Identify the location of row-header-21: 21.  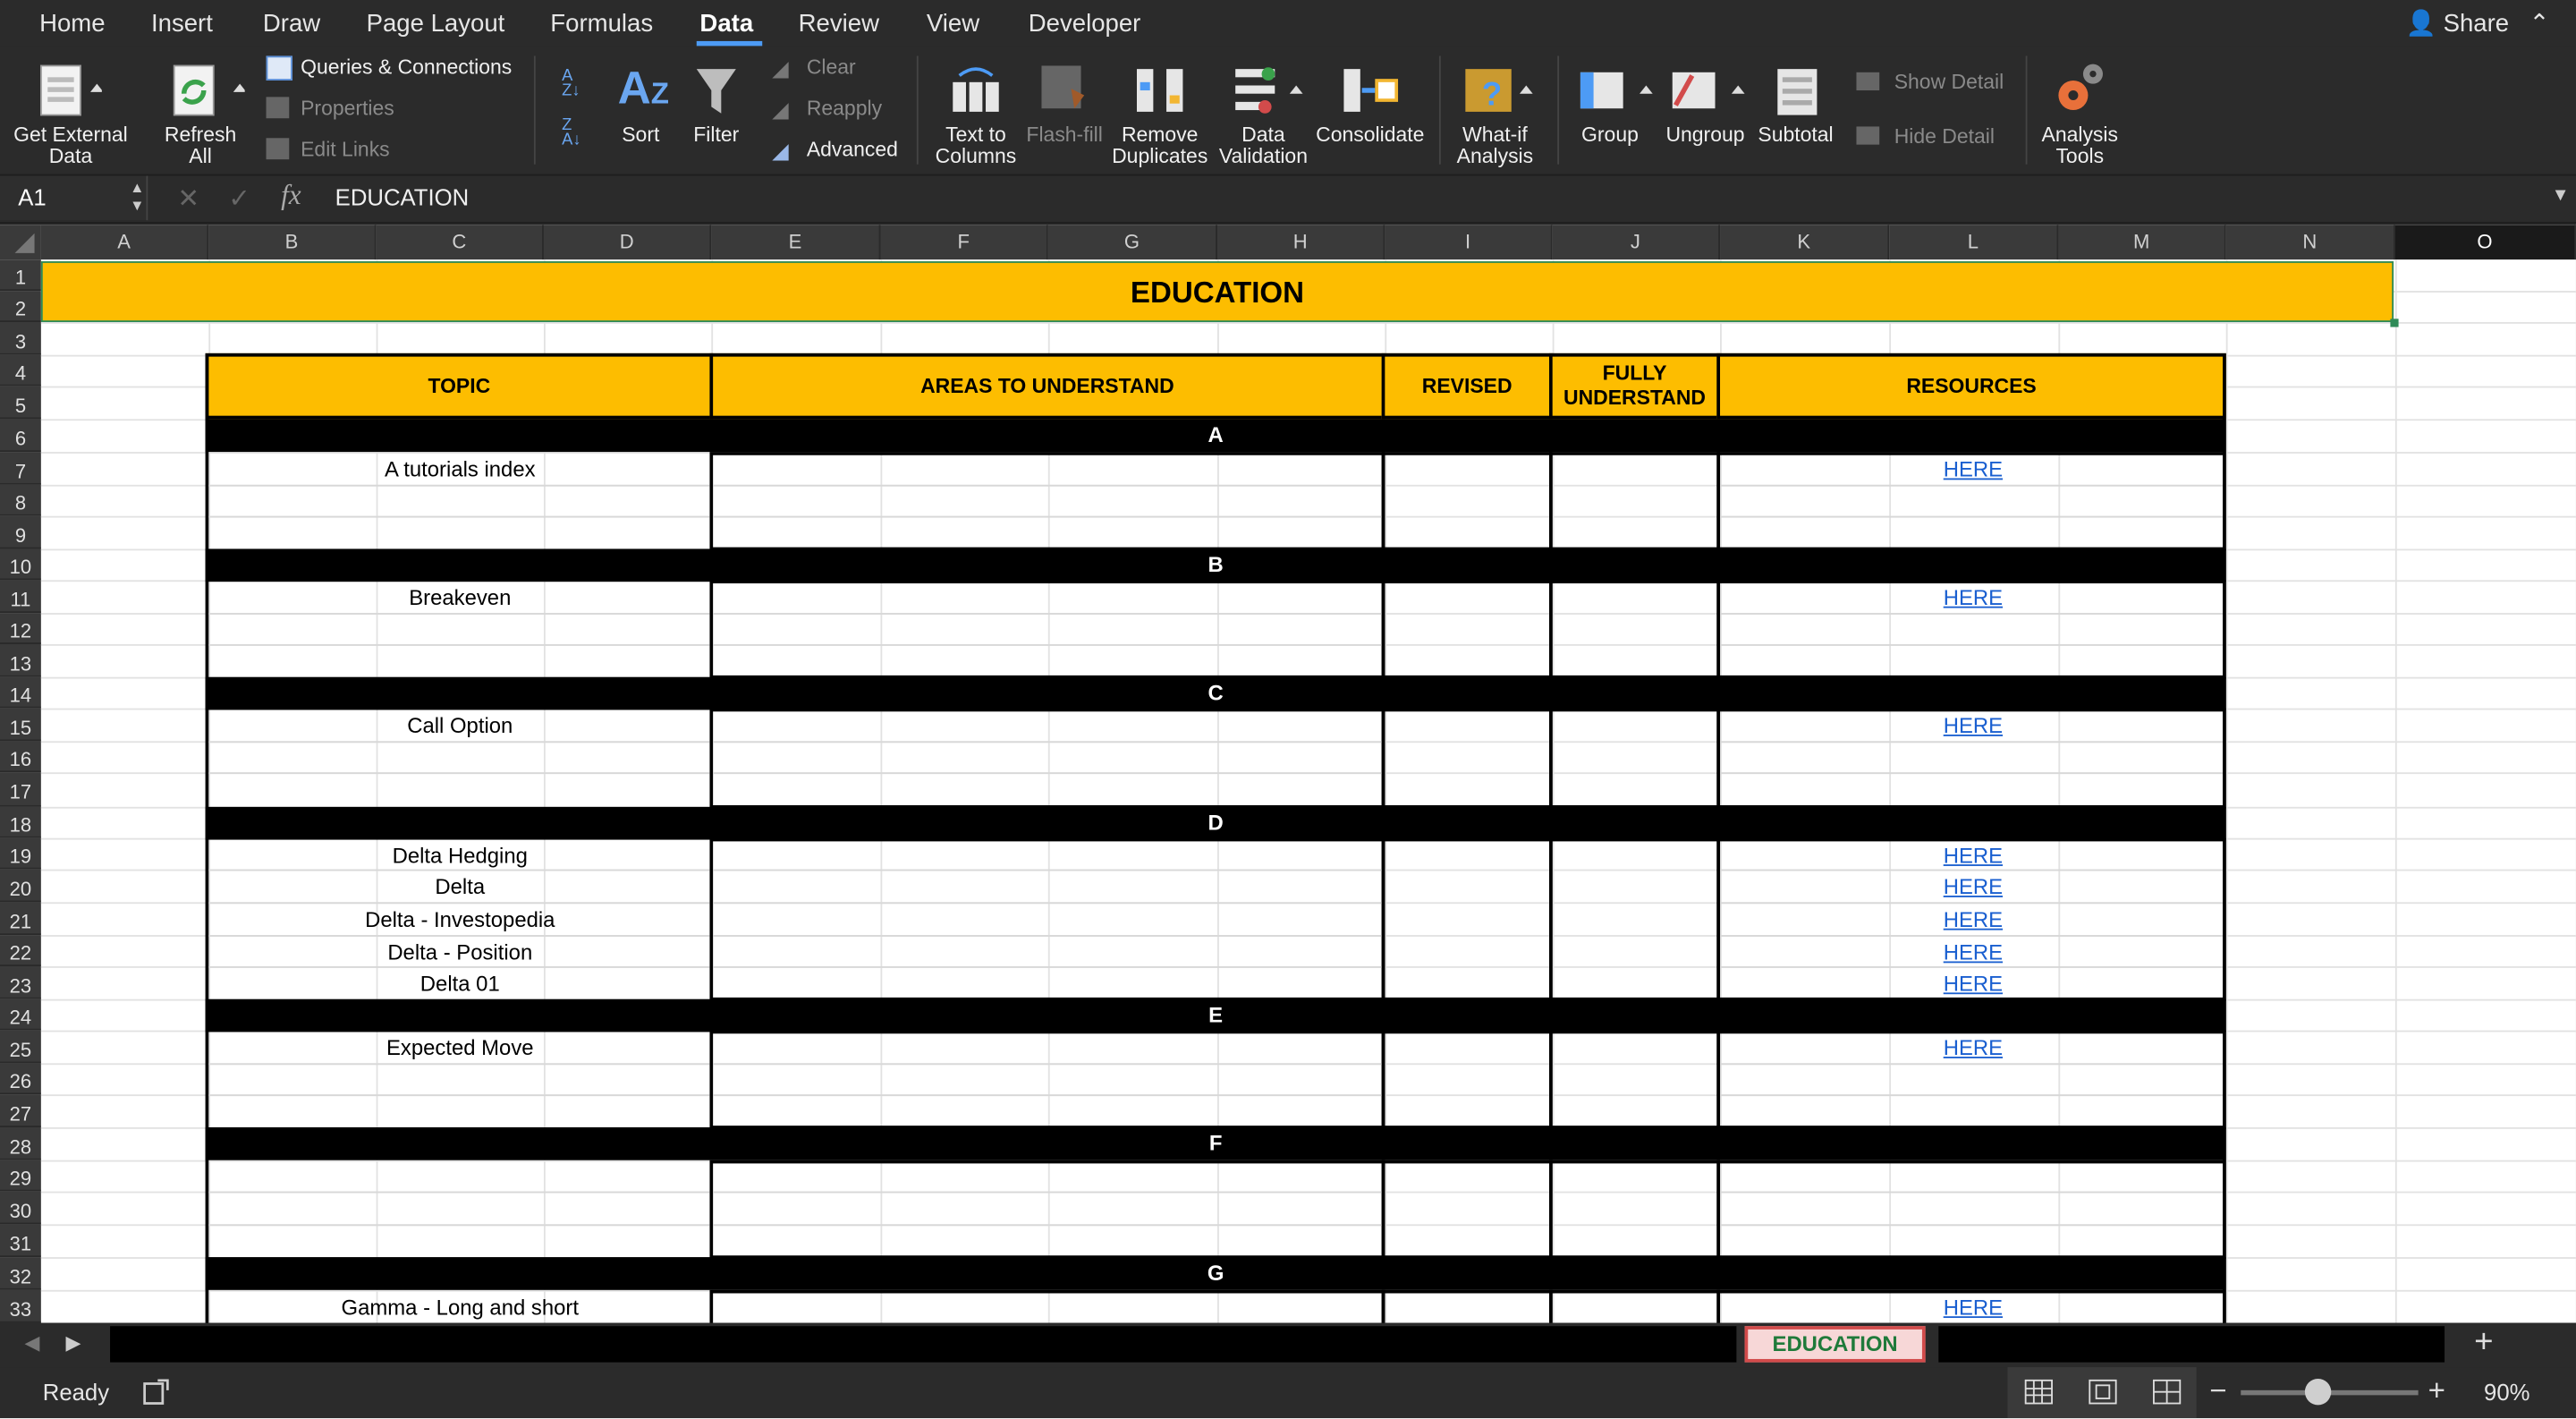
(20, 919).